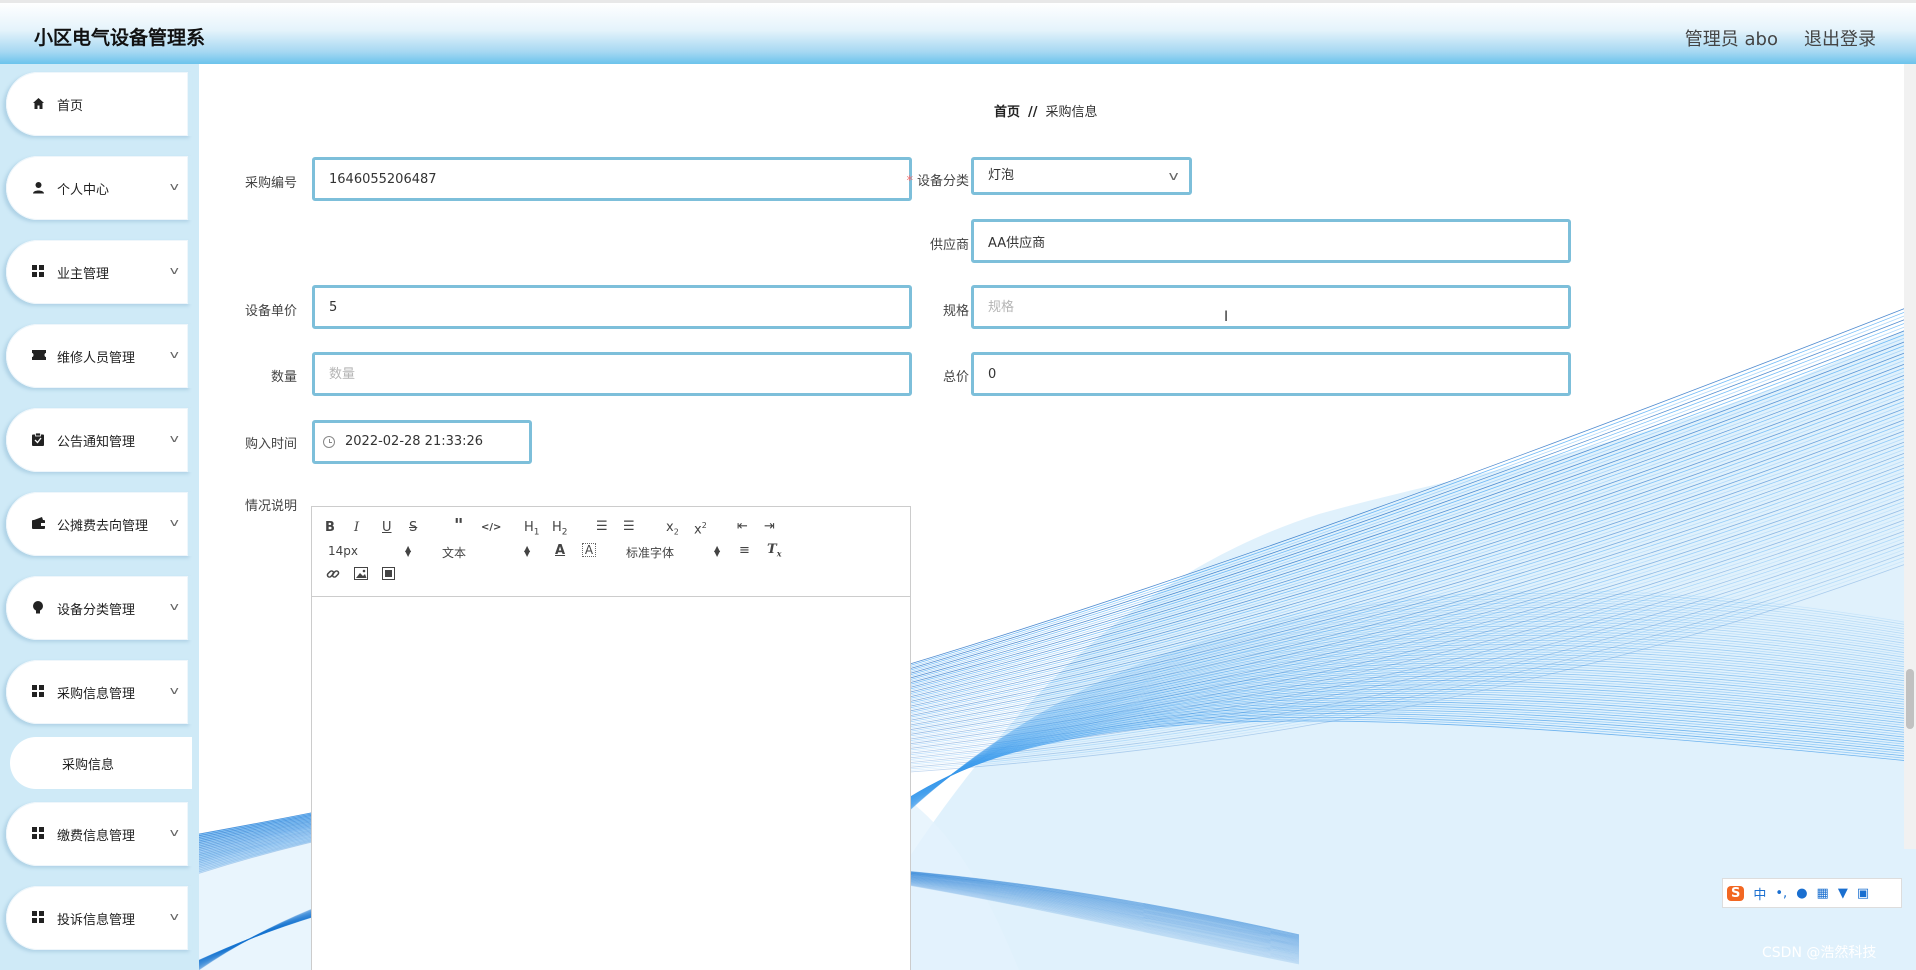  I want to click on total-input, so click(1271, 374).